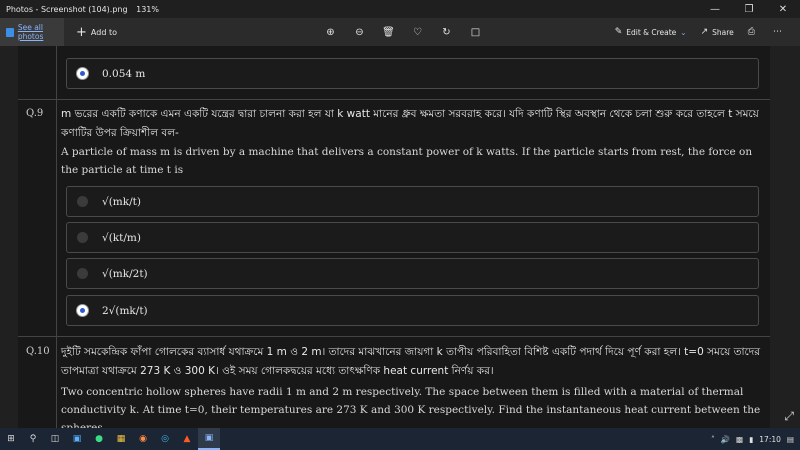 The width and height of the screenshot is (800, 450). Describe the element at coordinates (749, 9) in the screenshot. I see `maximize-button: ❐` at that location.